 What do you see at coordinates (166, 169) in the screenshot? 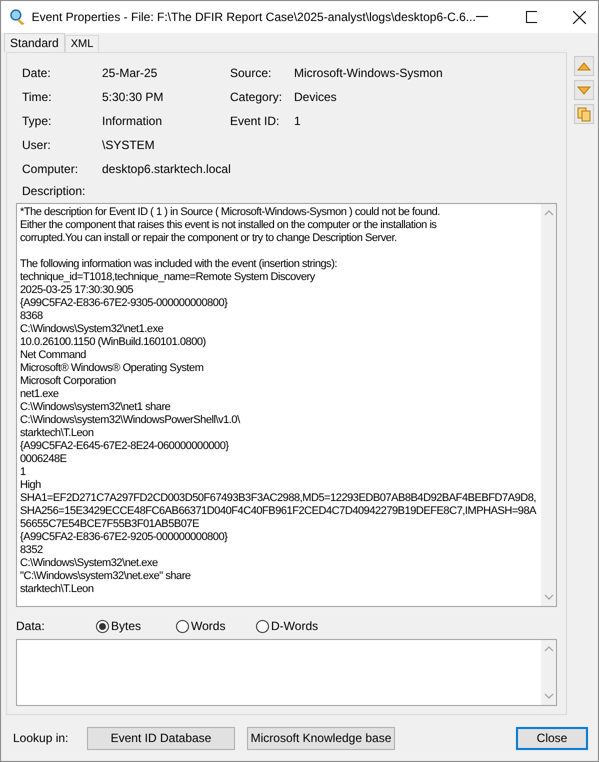
I see `field-value: desktop6.starktech.local` at bounding box center [166, 169].